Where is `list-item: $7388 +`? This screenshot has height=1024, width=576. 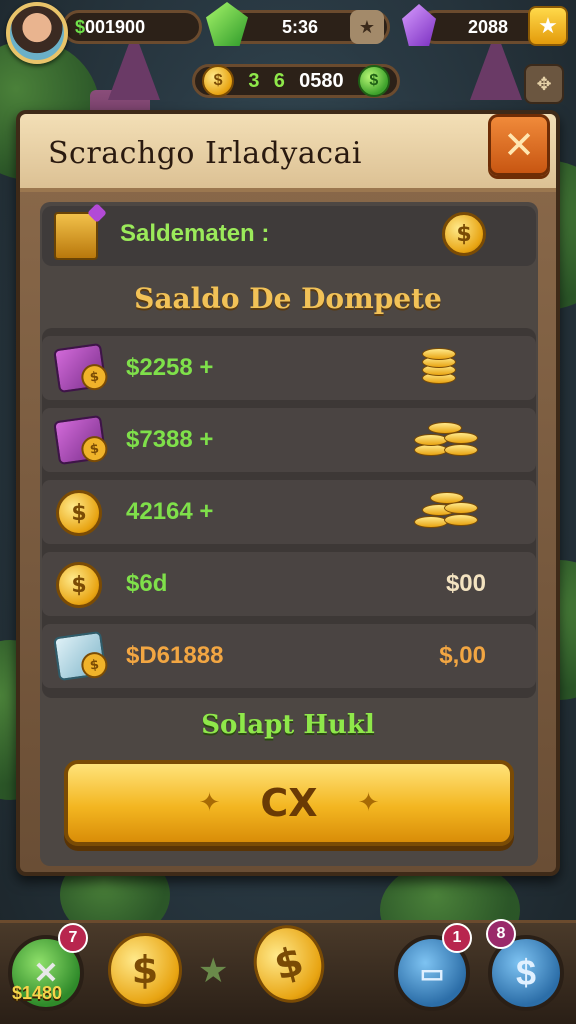
list-item: $7388 + is located at coordinates (289, 440).